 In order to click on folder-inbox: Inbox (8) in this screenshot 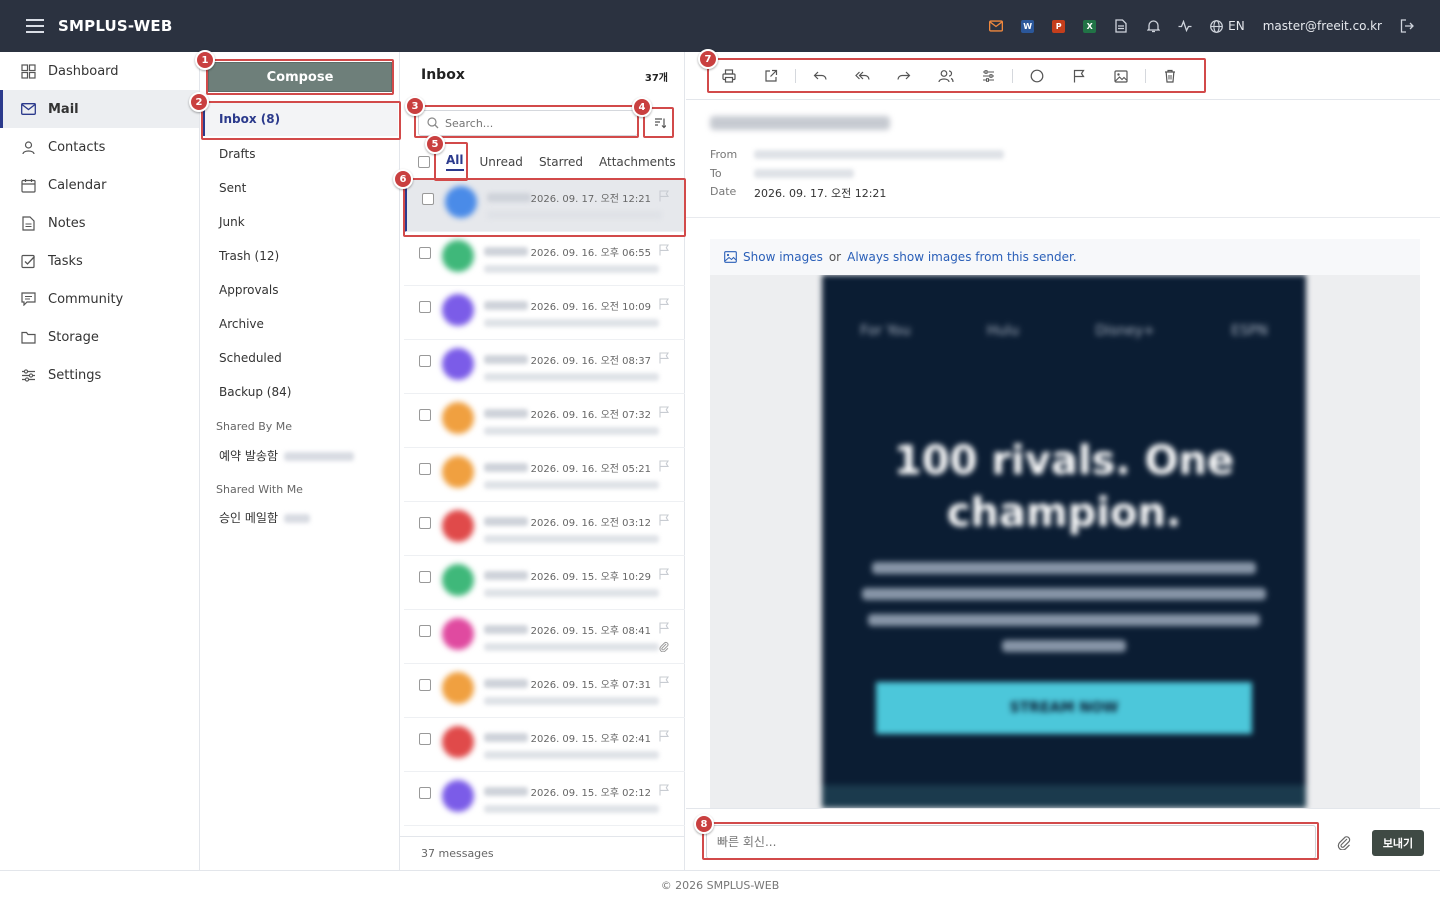, I will do `click(300, 119)`.